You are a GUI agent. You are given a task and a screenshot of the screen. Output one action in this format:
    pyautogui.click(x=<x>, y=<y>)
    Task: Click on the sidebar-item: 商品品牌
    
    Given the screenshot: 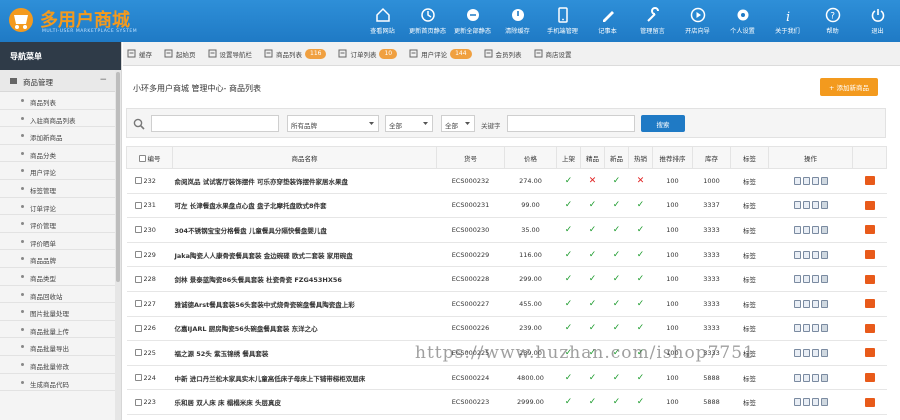 What is the action you would take?
    pyautogui.click(x=60, y=259)
    